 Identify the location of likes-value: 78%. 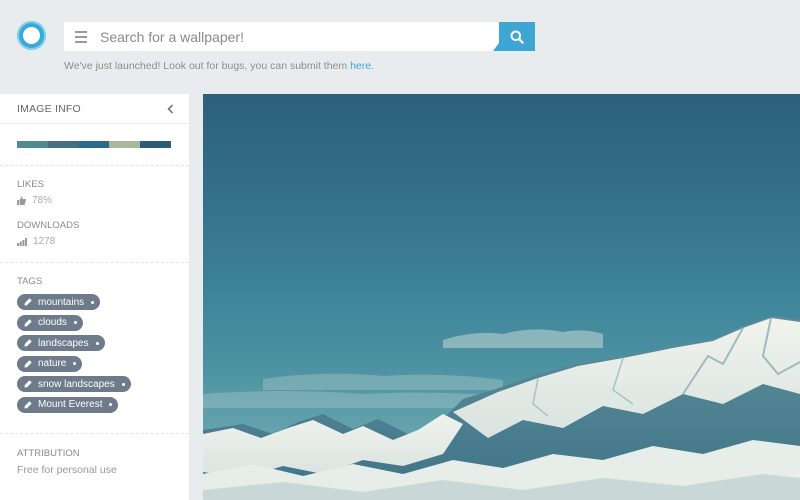
(42, 200).